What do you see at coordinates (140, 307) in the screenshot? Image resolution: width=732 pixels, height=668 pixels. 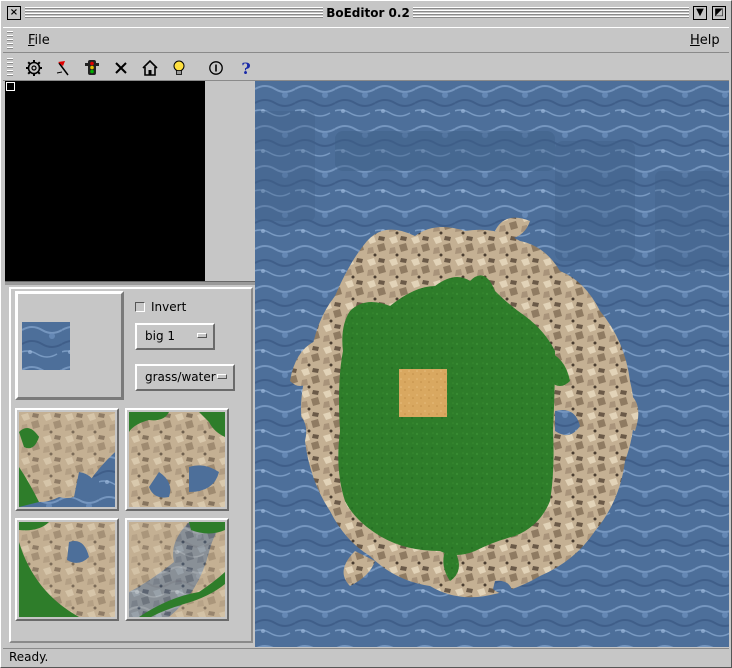 I see `invert-checkbox` at bounding box center [140, 307].